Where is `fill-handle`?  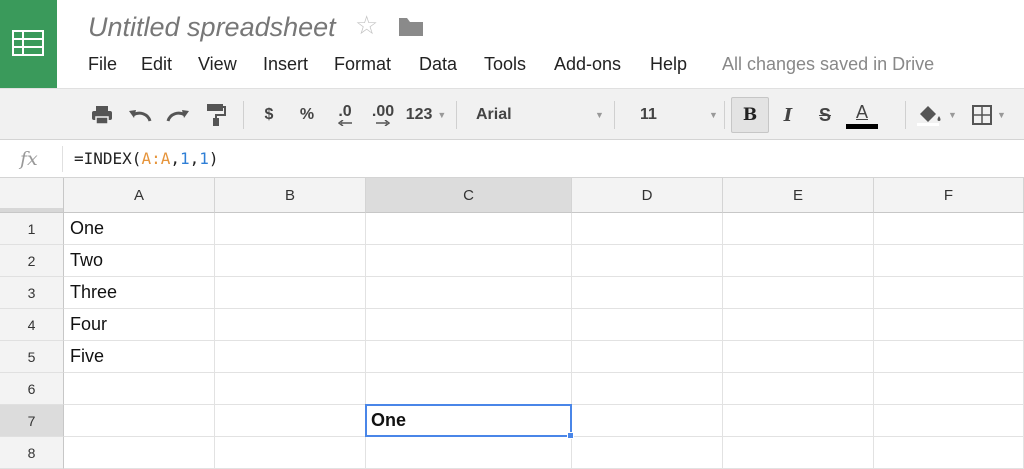 fill-handle is located at coordinates (570, 435).